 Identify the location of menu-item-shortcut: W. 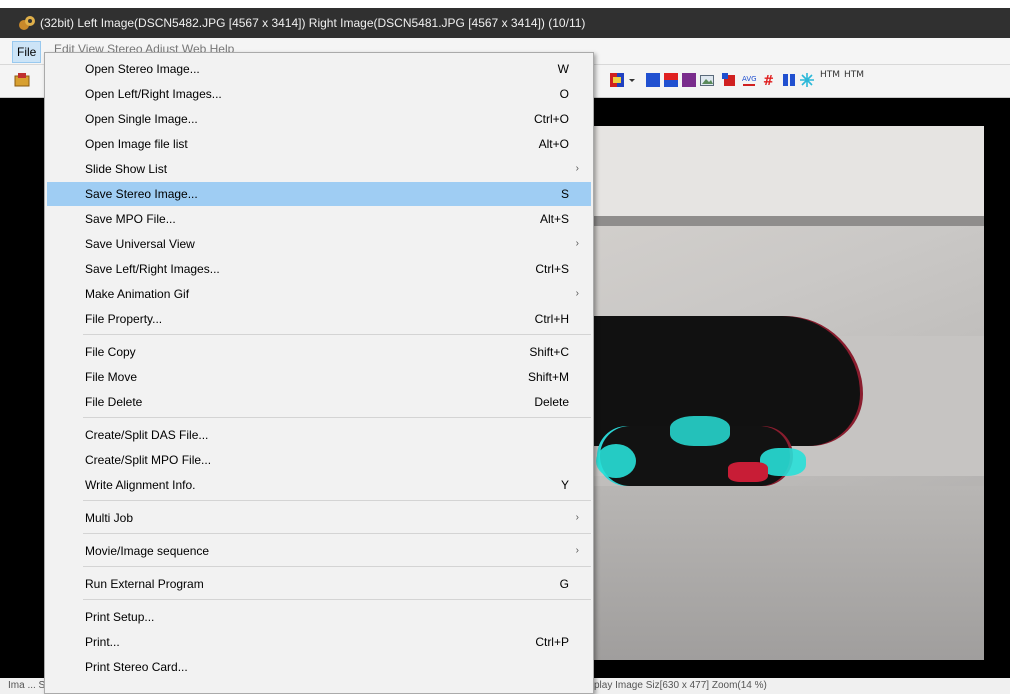
(563, 69).